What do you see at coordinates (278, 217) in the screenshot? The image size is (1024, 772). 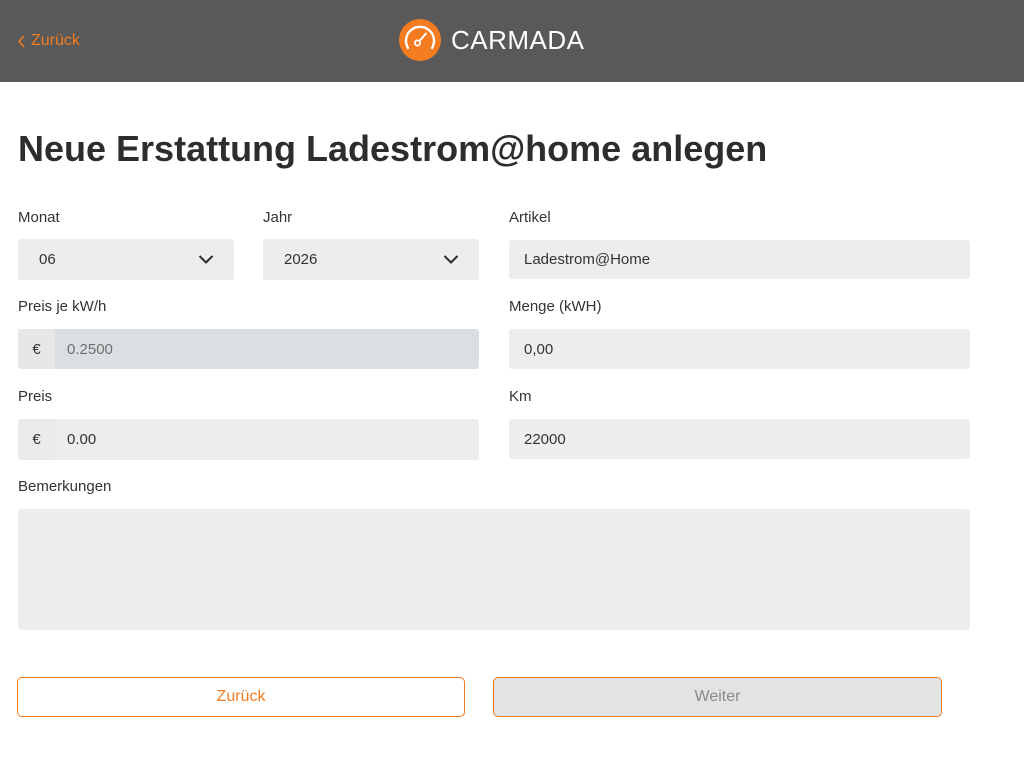 I see `year-label: Jahr` at bounding box center [278, 217].